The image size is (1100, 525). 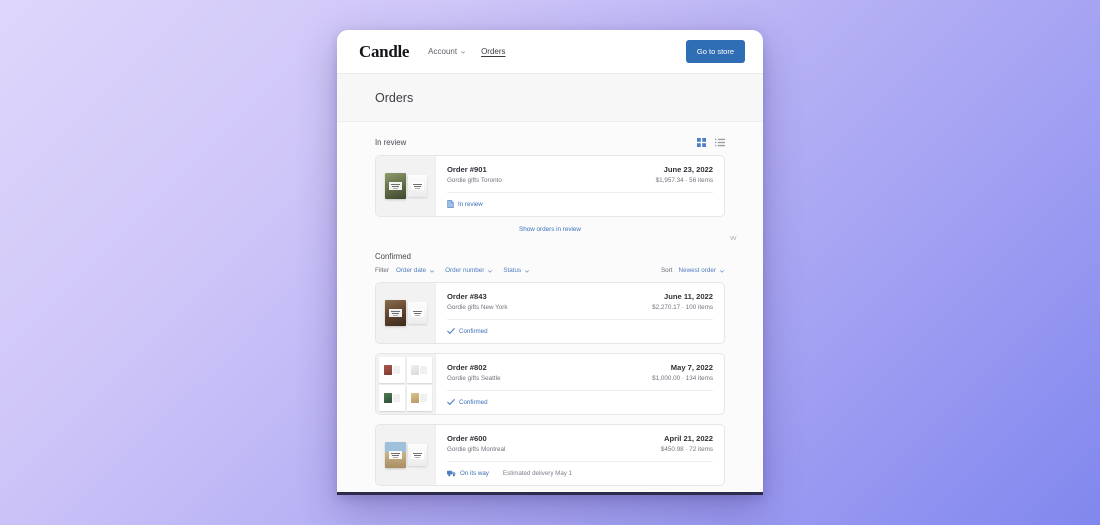 What do you see at coordinates (580, 367) in the screenshot?
I see `order-primary-row: Order #802 May 7, 2022` at bounding box center [580, 367].